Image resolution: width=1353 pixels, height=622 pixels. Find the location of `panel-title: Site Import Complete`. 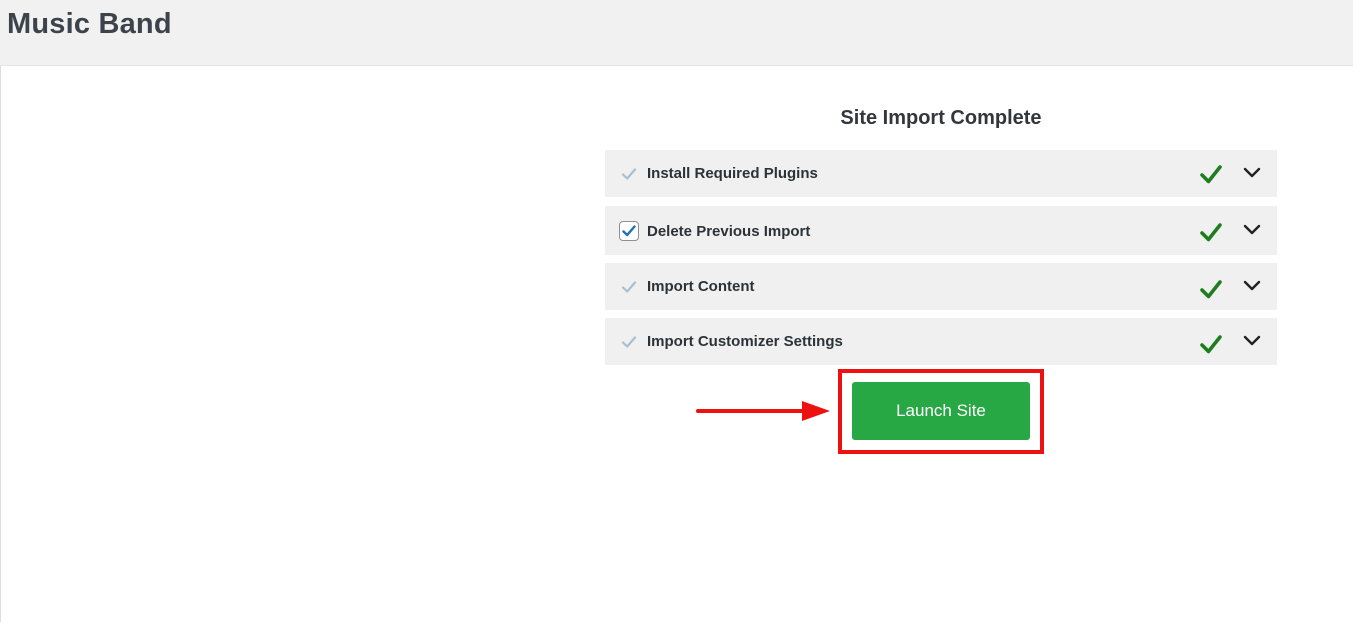

panel-title: Site Import Complete is located at coordinates (941, 118).